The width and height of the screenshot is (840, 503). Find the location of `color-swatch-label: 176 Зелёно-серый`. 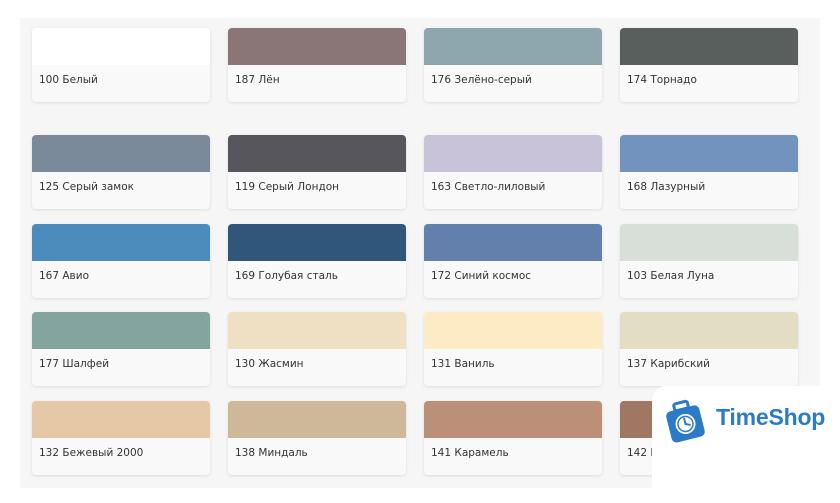

color-swatch-label: 176 Зелёно-серый is located at coordinates (481, 80).